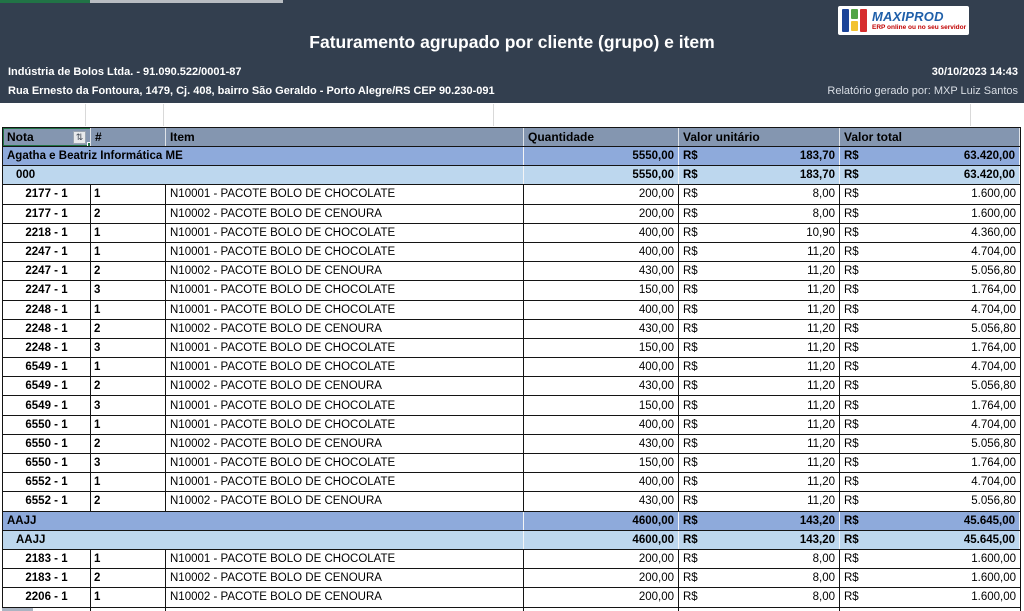  Describe the element at coordinates (47, 213) in the screenshot. I see `nota-cell: 2177 - 1` at that location.